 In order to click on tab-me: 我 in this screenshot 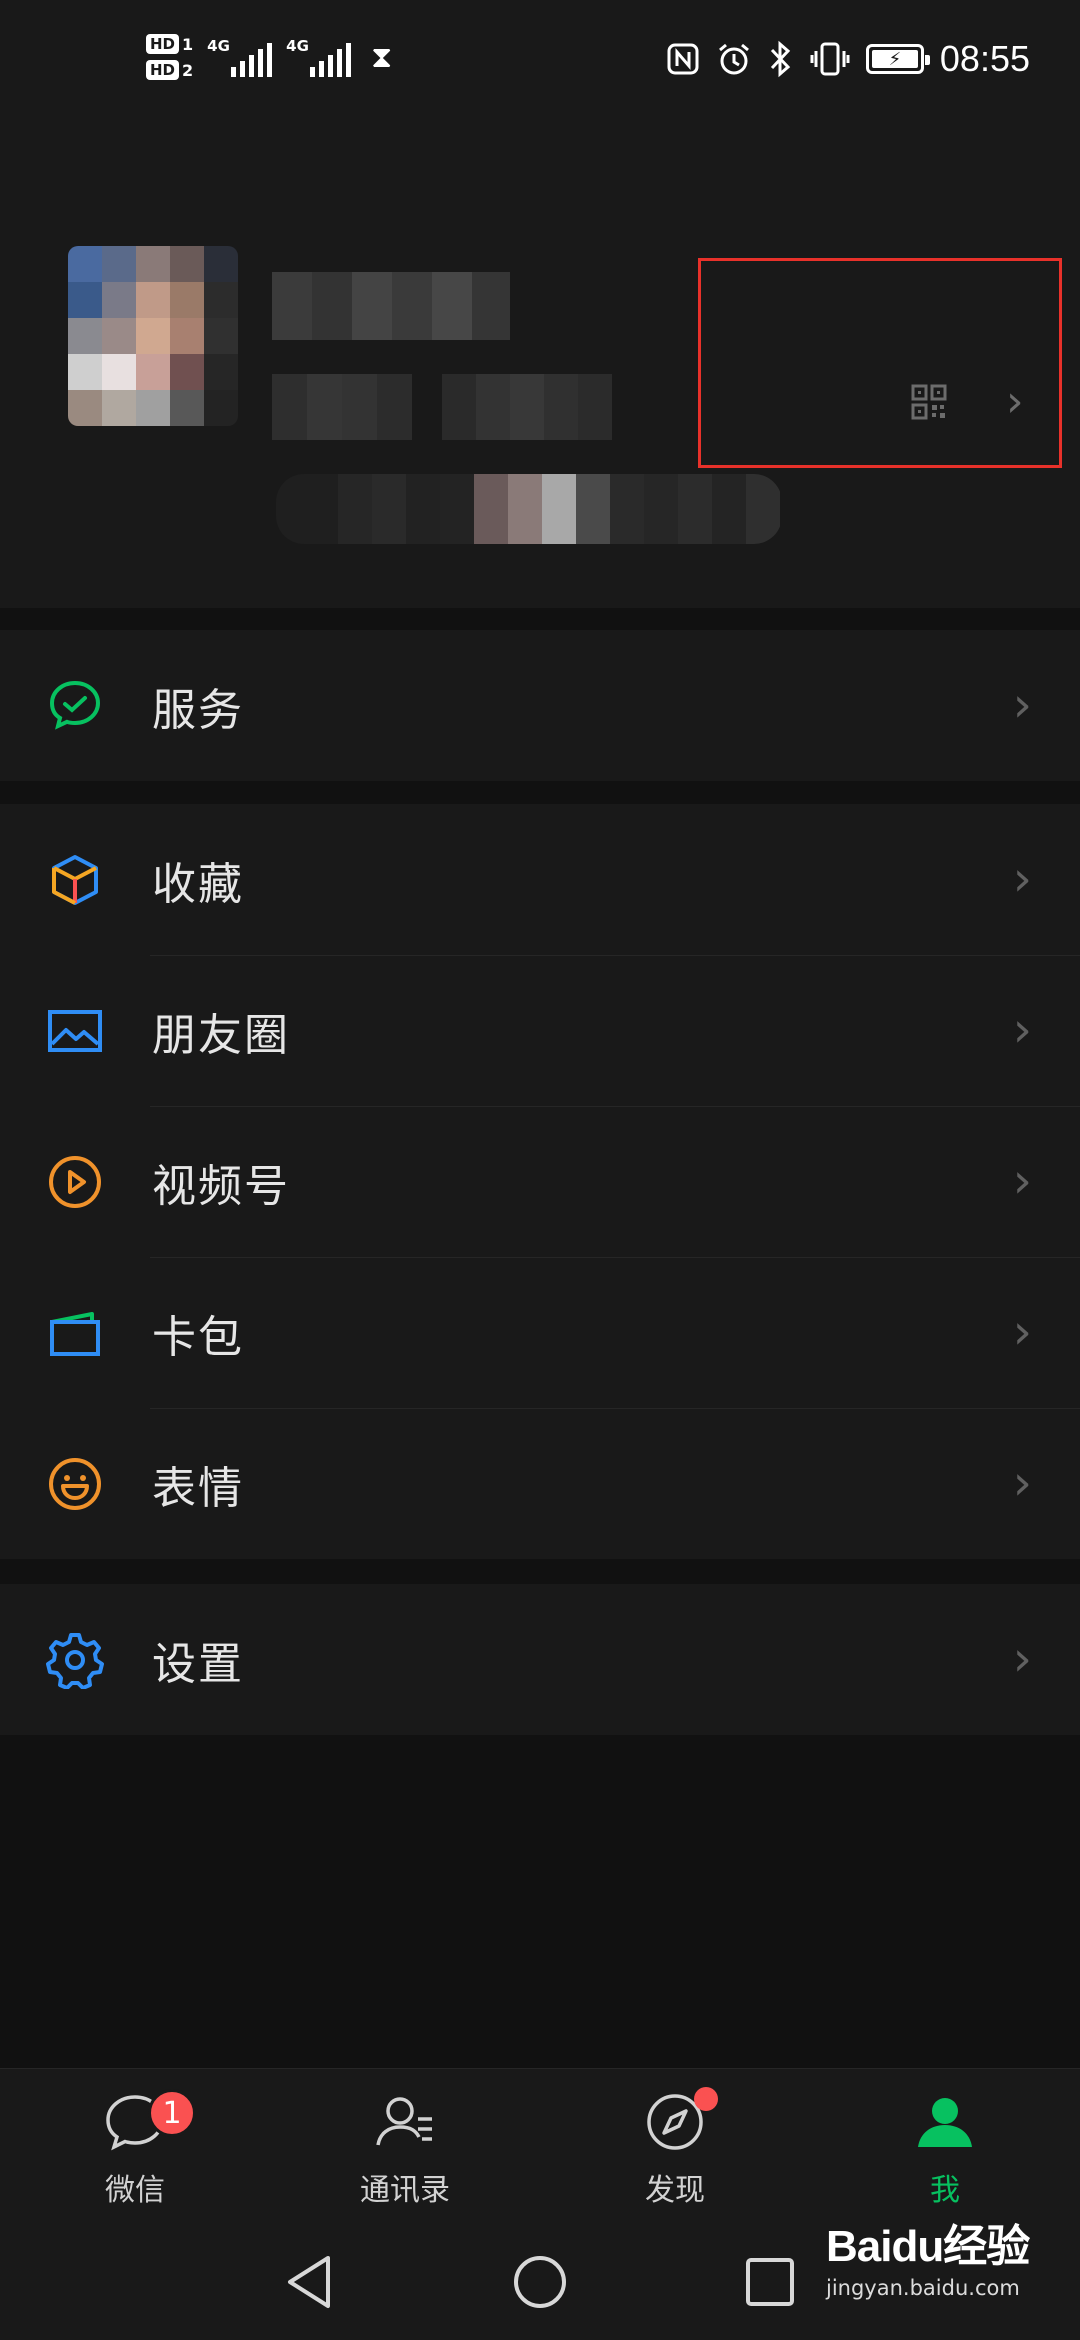, I will do `click(945, 2143)`.